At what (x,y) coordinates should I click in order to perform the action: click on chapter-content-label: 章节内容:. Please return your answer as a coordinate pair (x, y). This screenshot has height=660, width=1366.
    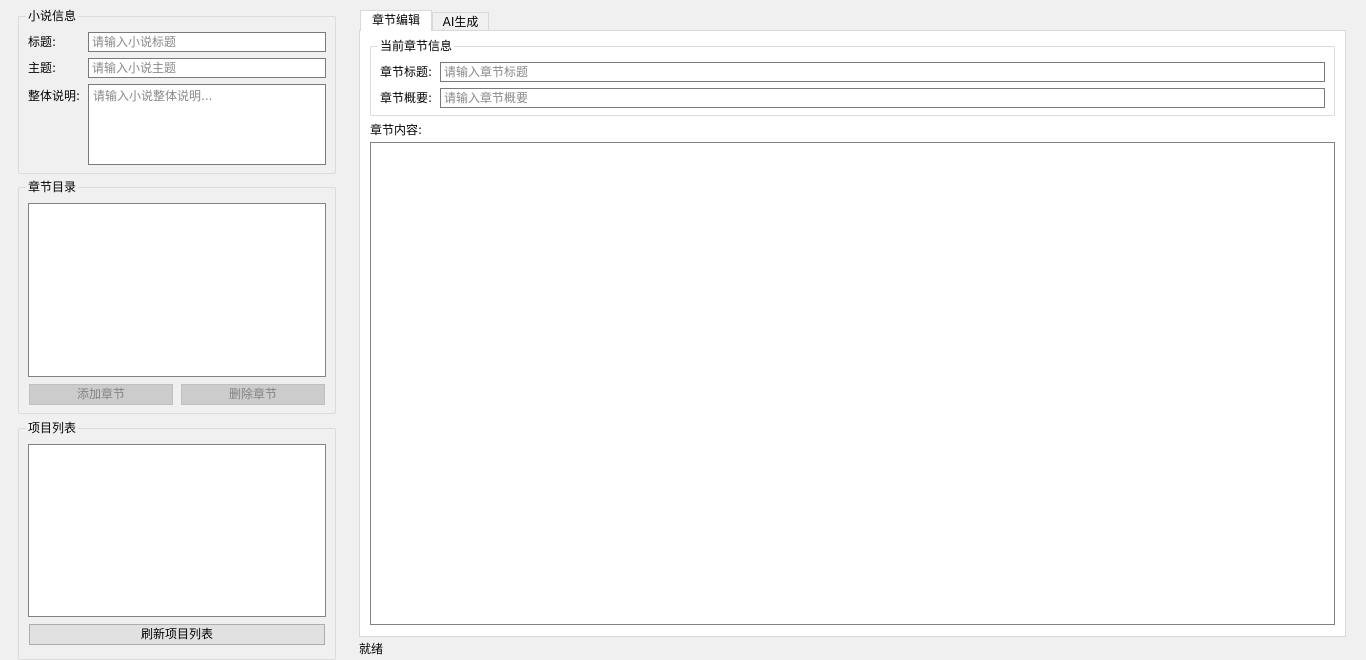
    Looking at the image, I should click on (396, 130).